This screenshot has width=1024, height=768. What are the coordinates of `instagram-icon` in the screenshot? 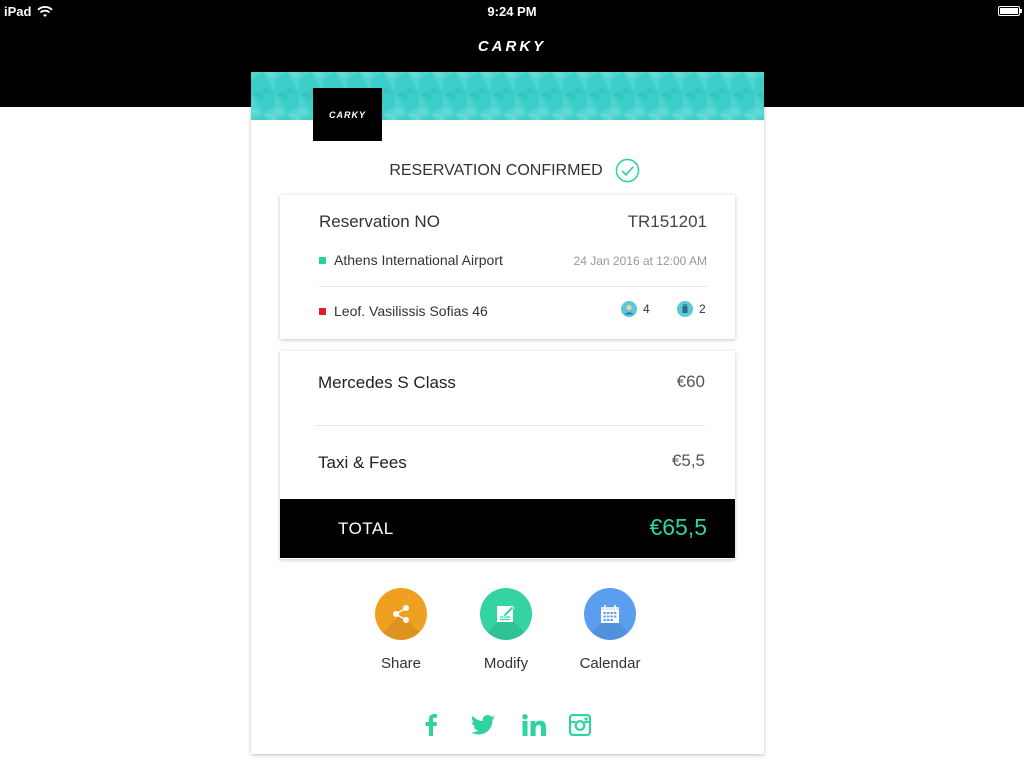 It's located at (580, 725).